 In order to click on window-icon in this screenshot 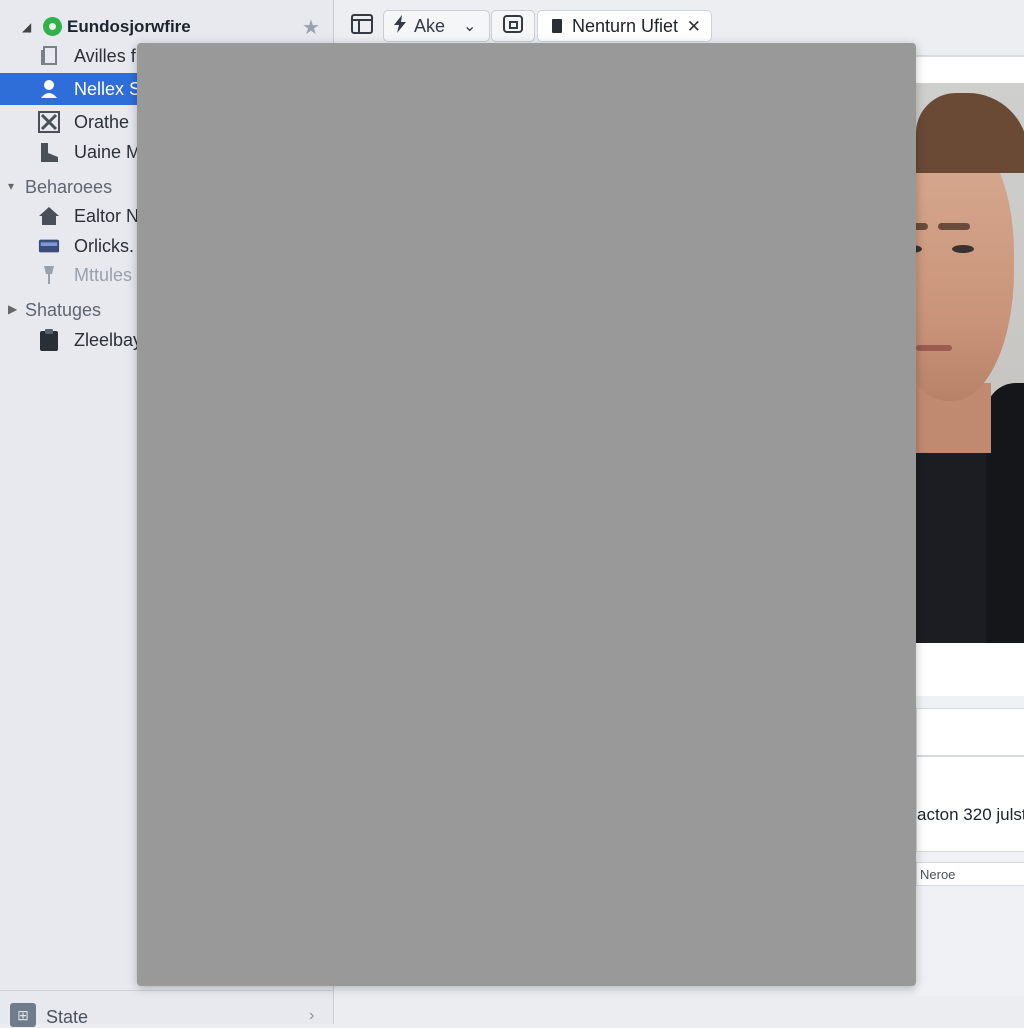, I will do `click(362, 26)`.